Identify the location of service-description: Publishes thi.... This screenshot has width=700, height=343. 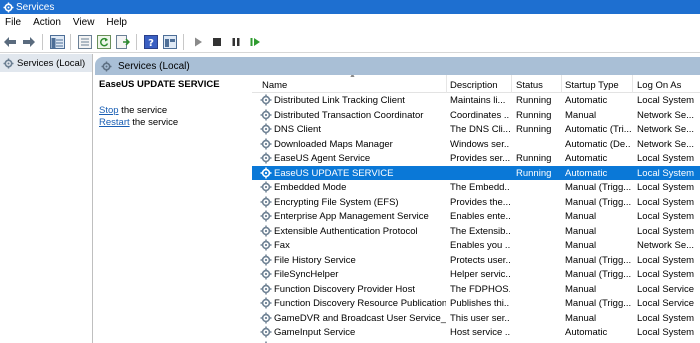
(480, 303).